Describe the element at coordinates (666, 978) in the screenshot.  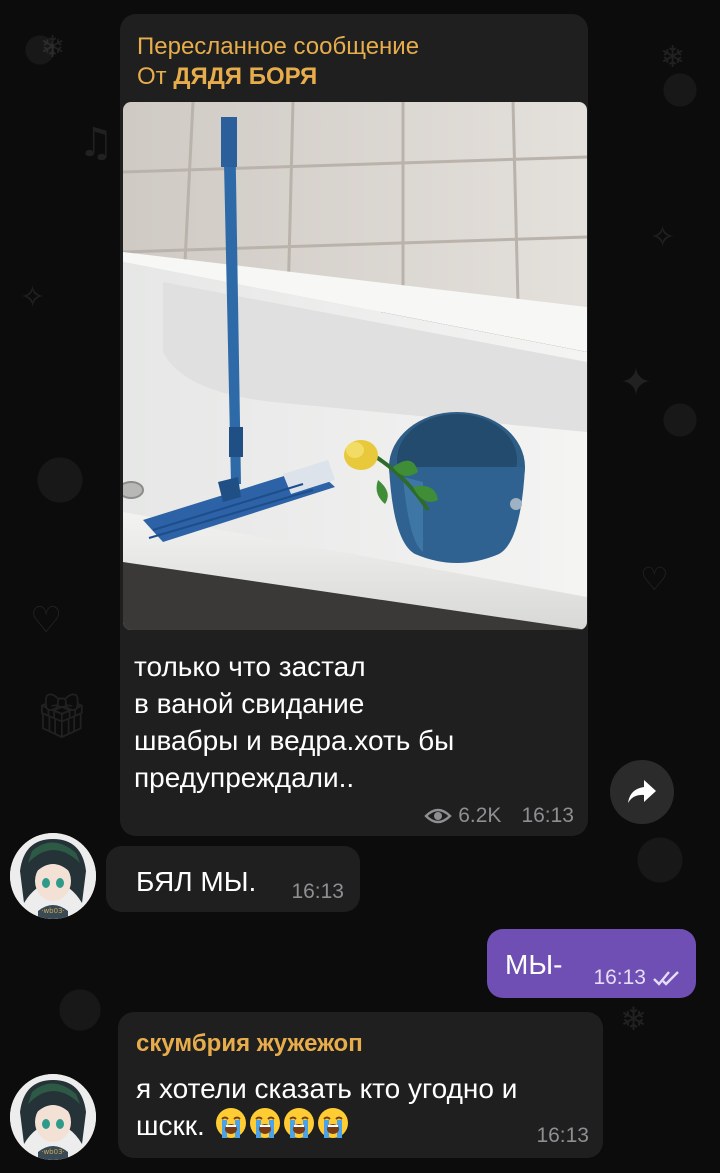
I see `double-check-icon` at that location.